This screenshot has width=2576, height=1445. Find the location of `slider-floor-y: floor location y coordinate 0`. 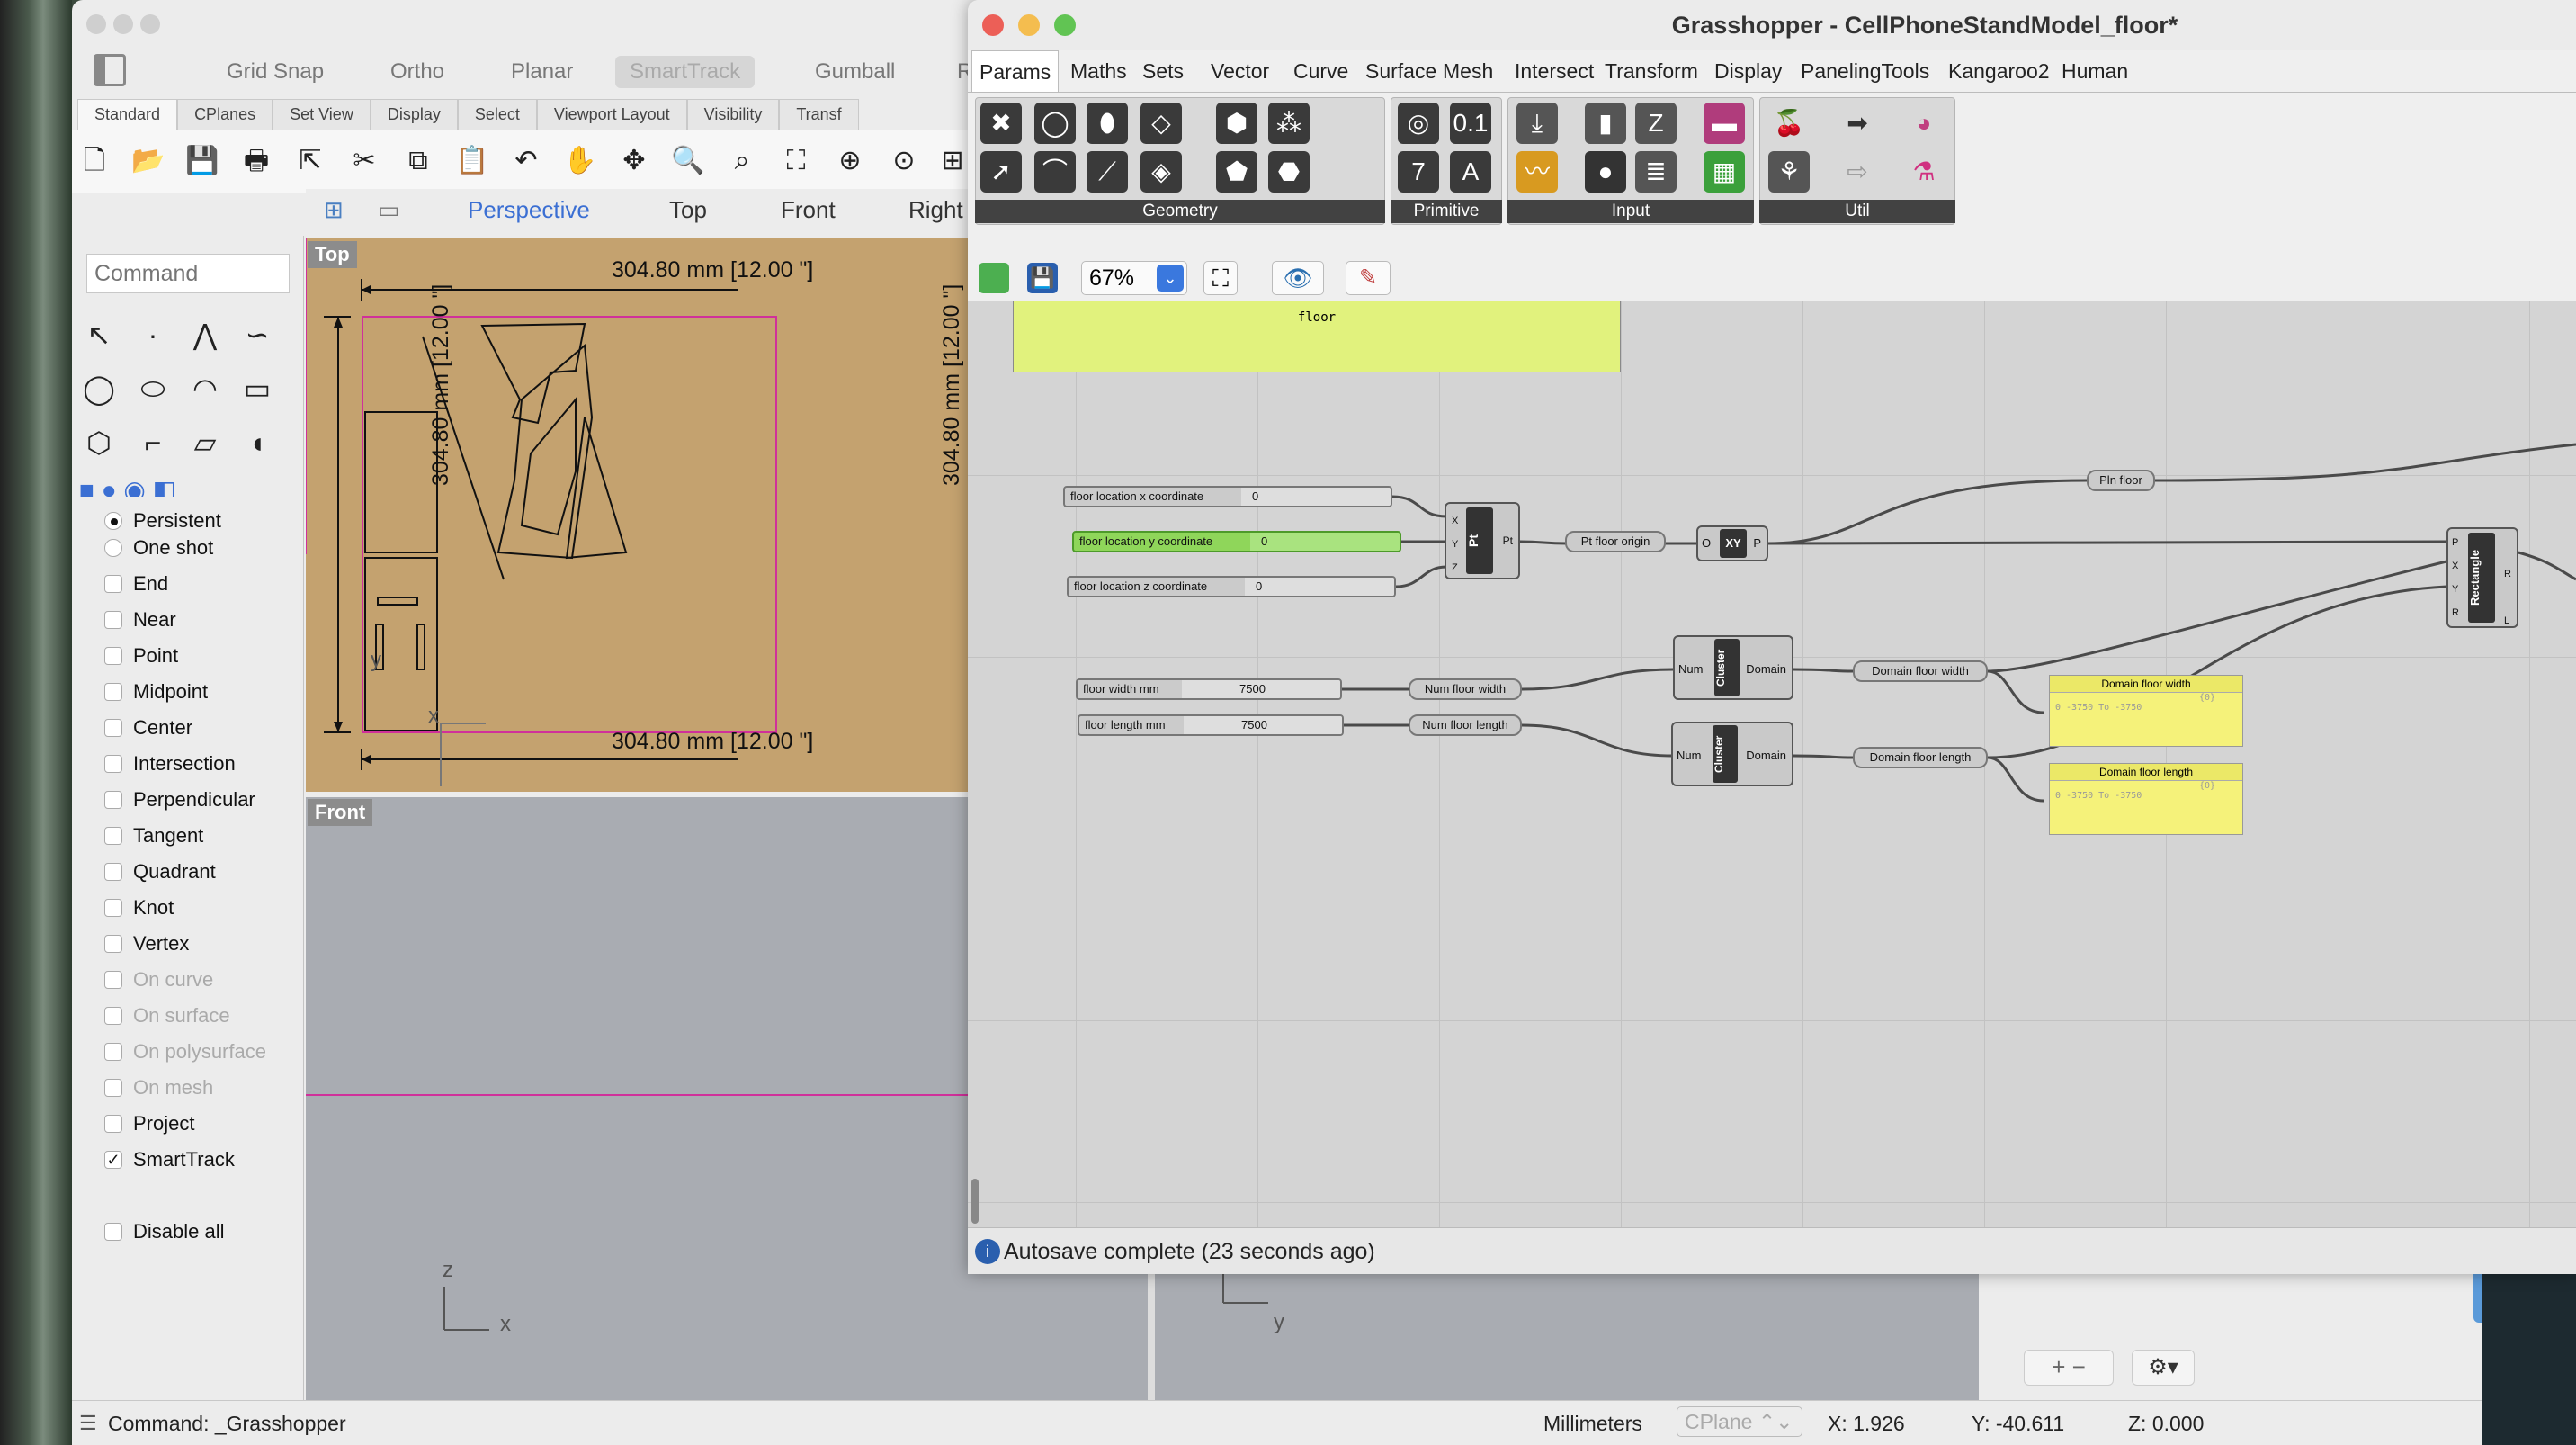

slider-floor-y: floor location y coordinate 0 is located at coordinates (1236, 541).